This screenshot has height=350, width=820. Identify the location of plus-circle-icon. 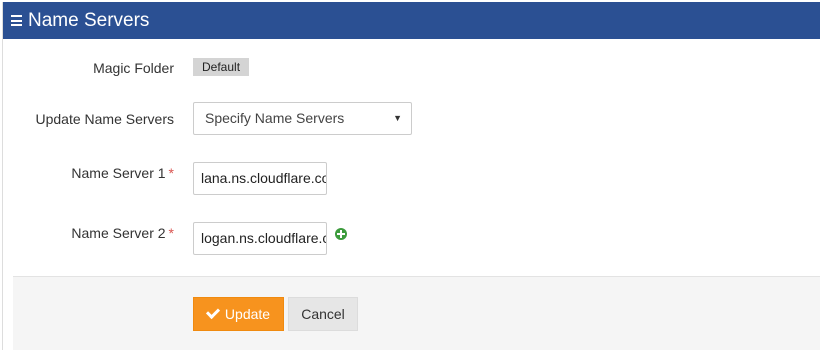
(341, 234).